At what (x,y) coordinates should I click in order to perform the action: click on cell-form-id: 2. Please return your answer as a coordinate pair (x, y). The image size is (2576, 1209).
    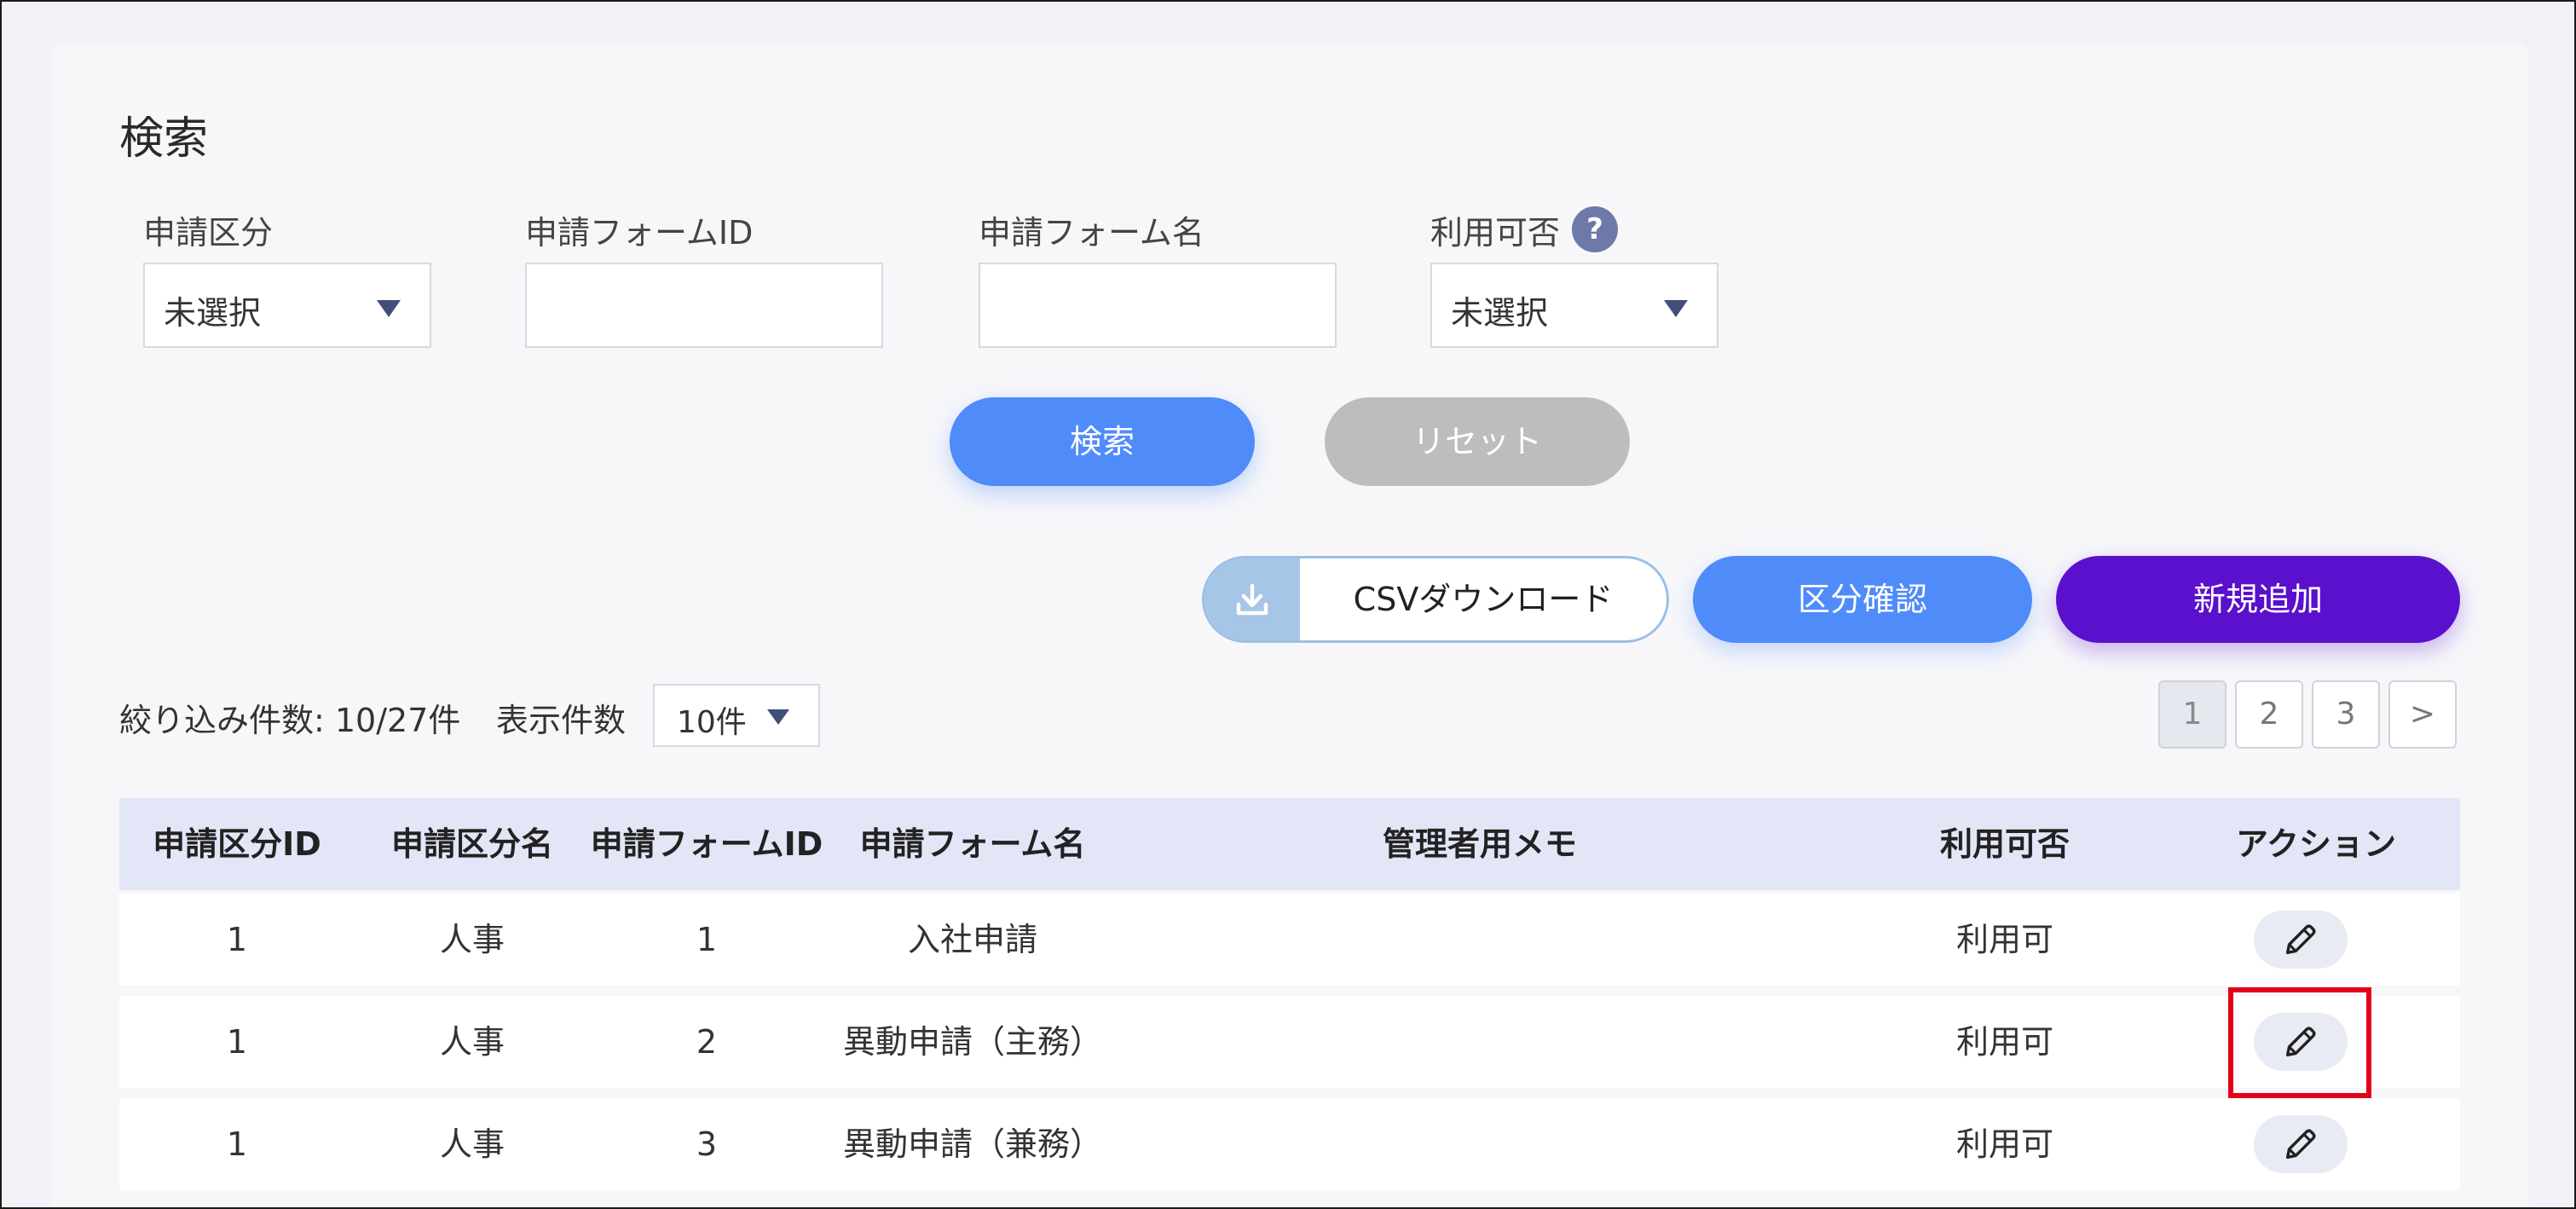
    Looking at the image, I should click on (707, 1042).